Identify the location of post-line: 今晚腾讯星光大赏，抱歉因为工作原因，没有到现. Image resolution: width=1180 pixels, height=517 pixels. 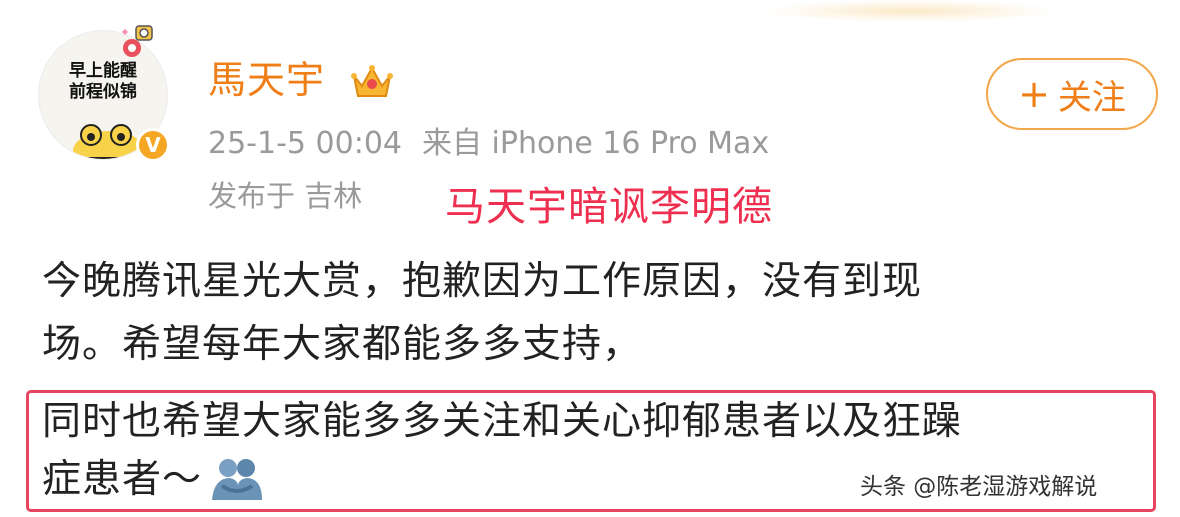
(482, 281).